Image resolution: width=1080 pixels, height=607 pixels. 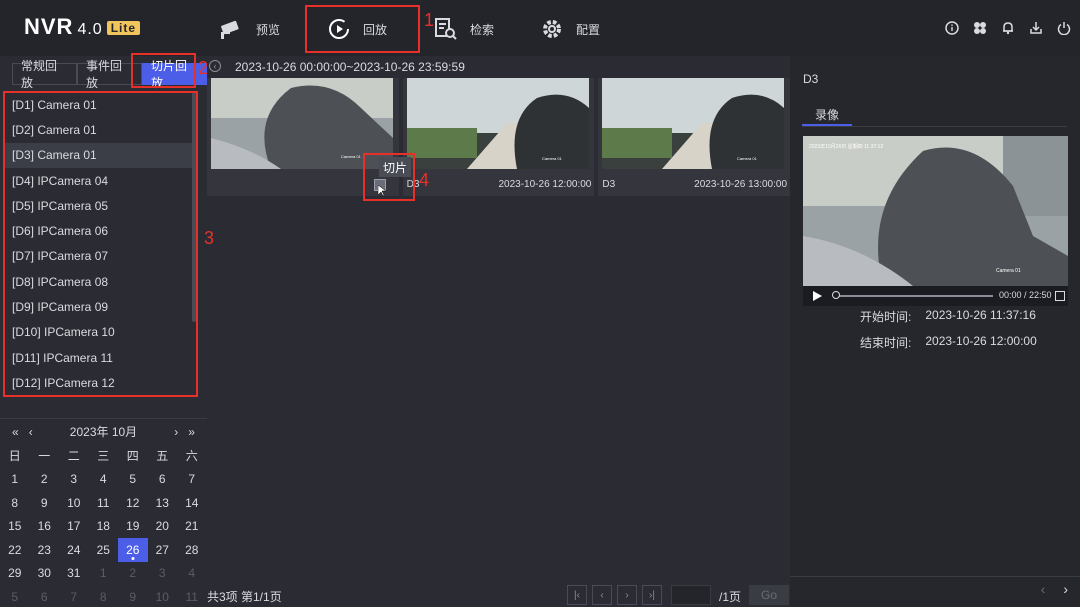 What do you see at coordinates (980, 315) in the screenshot?
I see `start-time-value: 2023-10-26 11:37:16` at bounding box center [980, 315].